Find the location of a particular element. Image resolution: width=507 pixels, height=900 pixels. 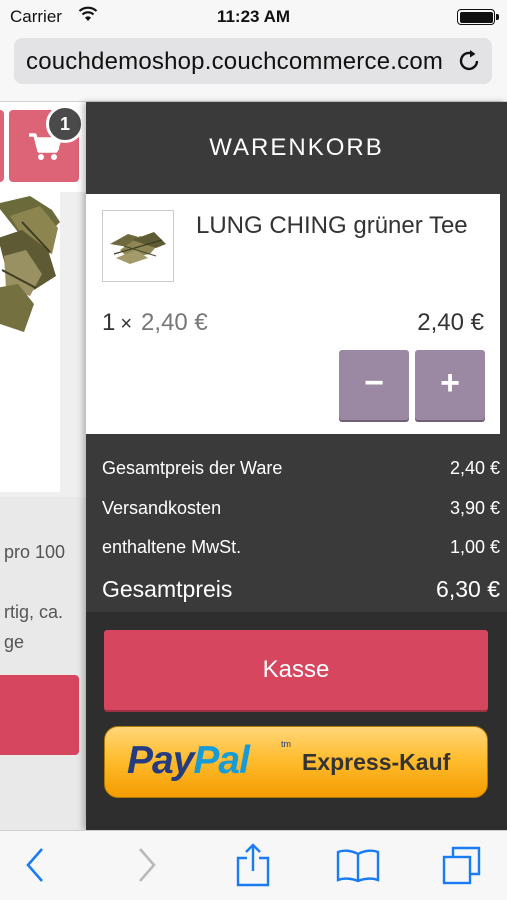

grand-total-value: 6,30 € is located at coordinates (468, 589).